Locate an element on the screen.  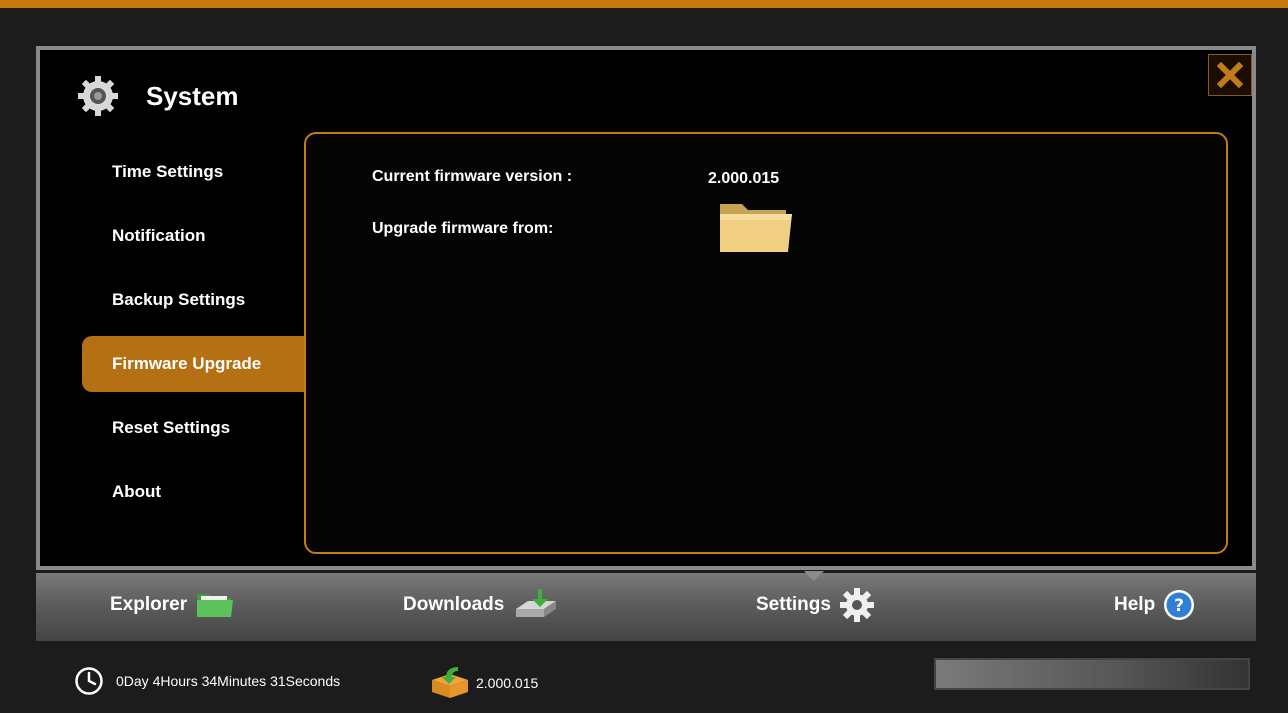
firmware-package-icon is located at coordinates (450, 682).